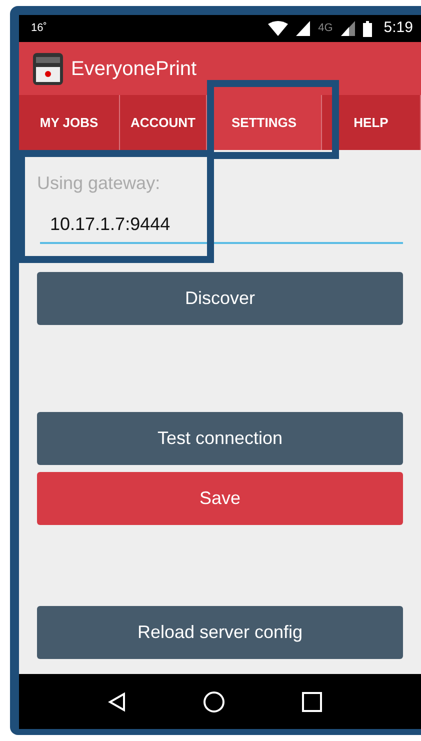  What do you see at coordinates (398, 28) in the screenshot?
I see `clock: 5:19` at bounding box center [398, 28].